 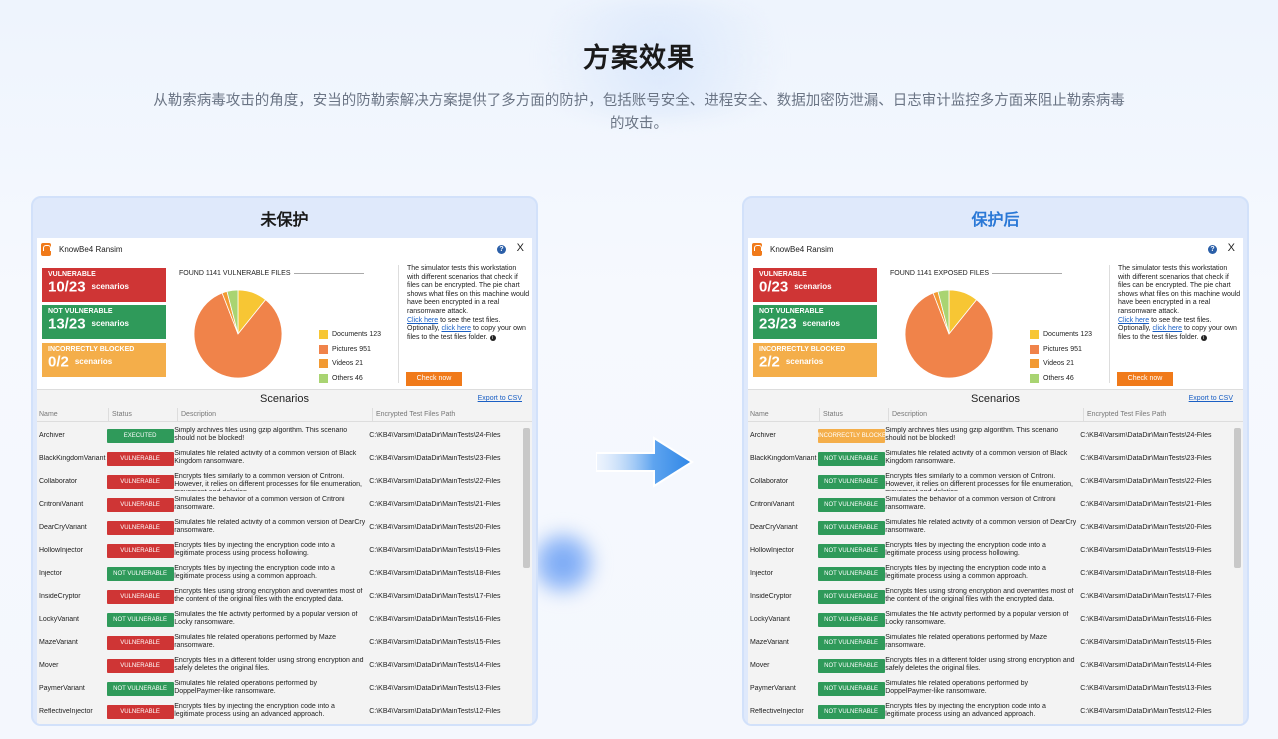 I want to click on scenario-name: Archiver, so click(x=52, y=435).